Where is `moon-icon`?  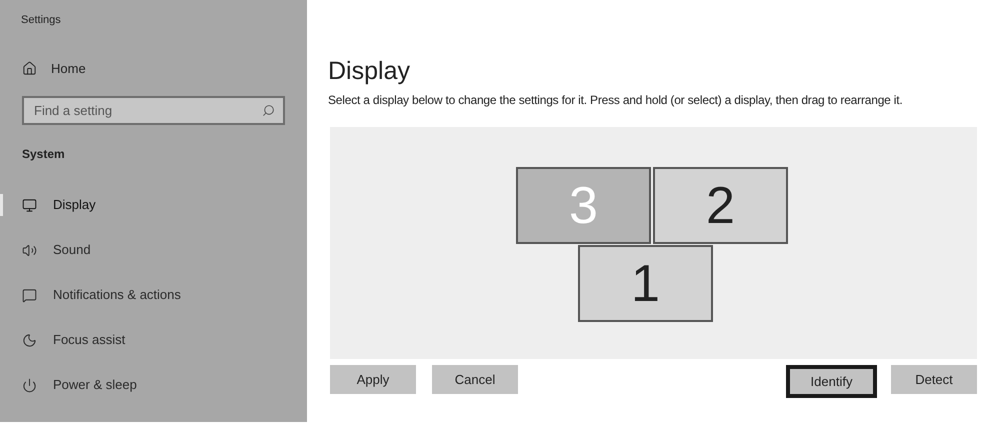
moon-icon is located at coordinates (29, 340).